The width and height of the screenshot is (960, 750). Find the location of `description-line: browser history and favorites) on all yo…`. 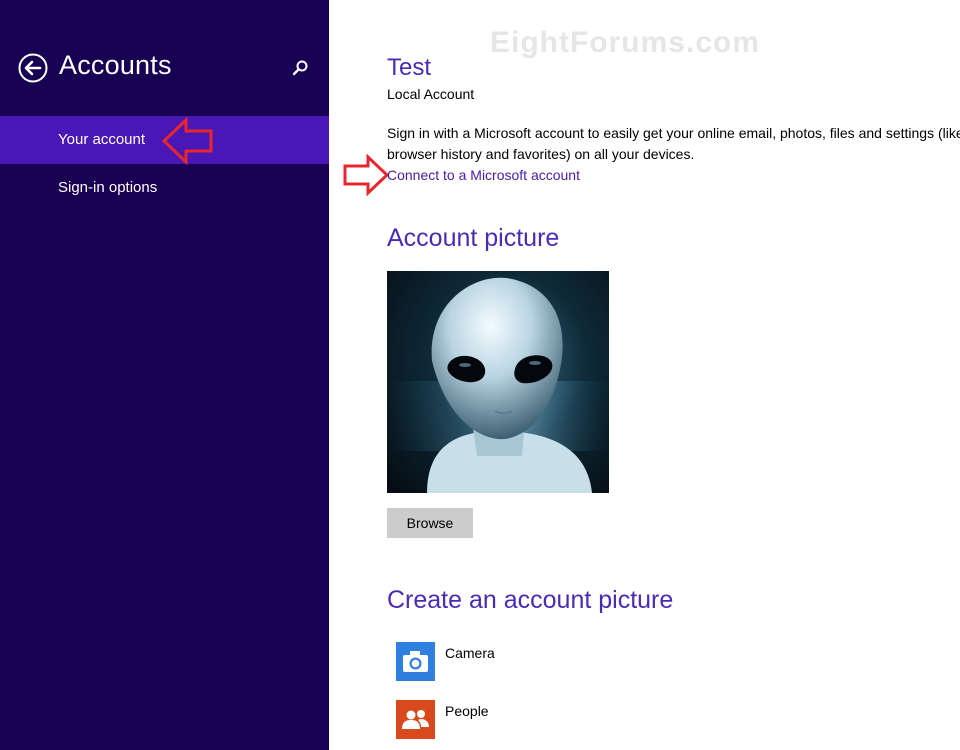

description-line: browser history and favorites) on all yo… is located at coordinates (541, 154).